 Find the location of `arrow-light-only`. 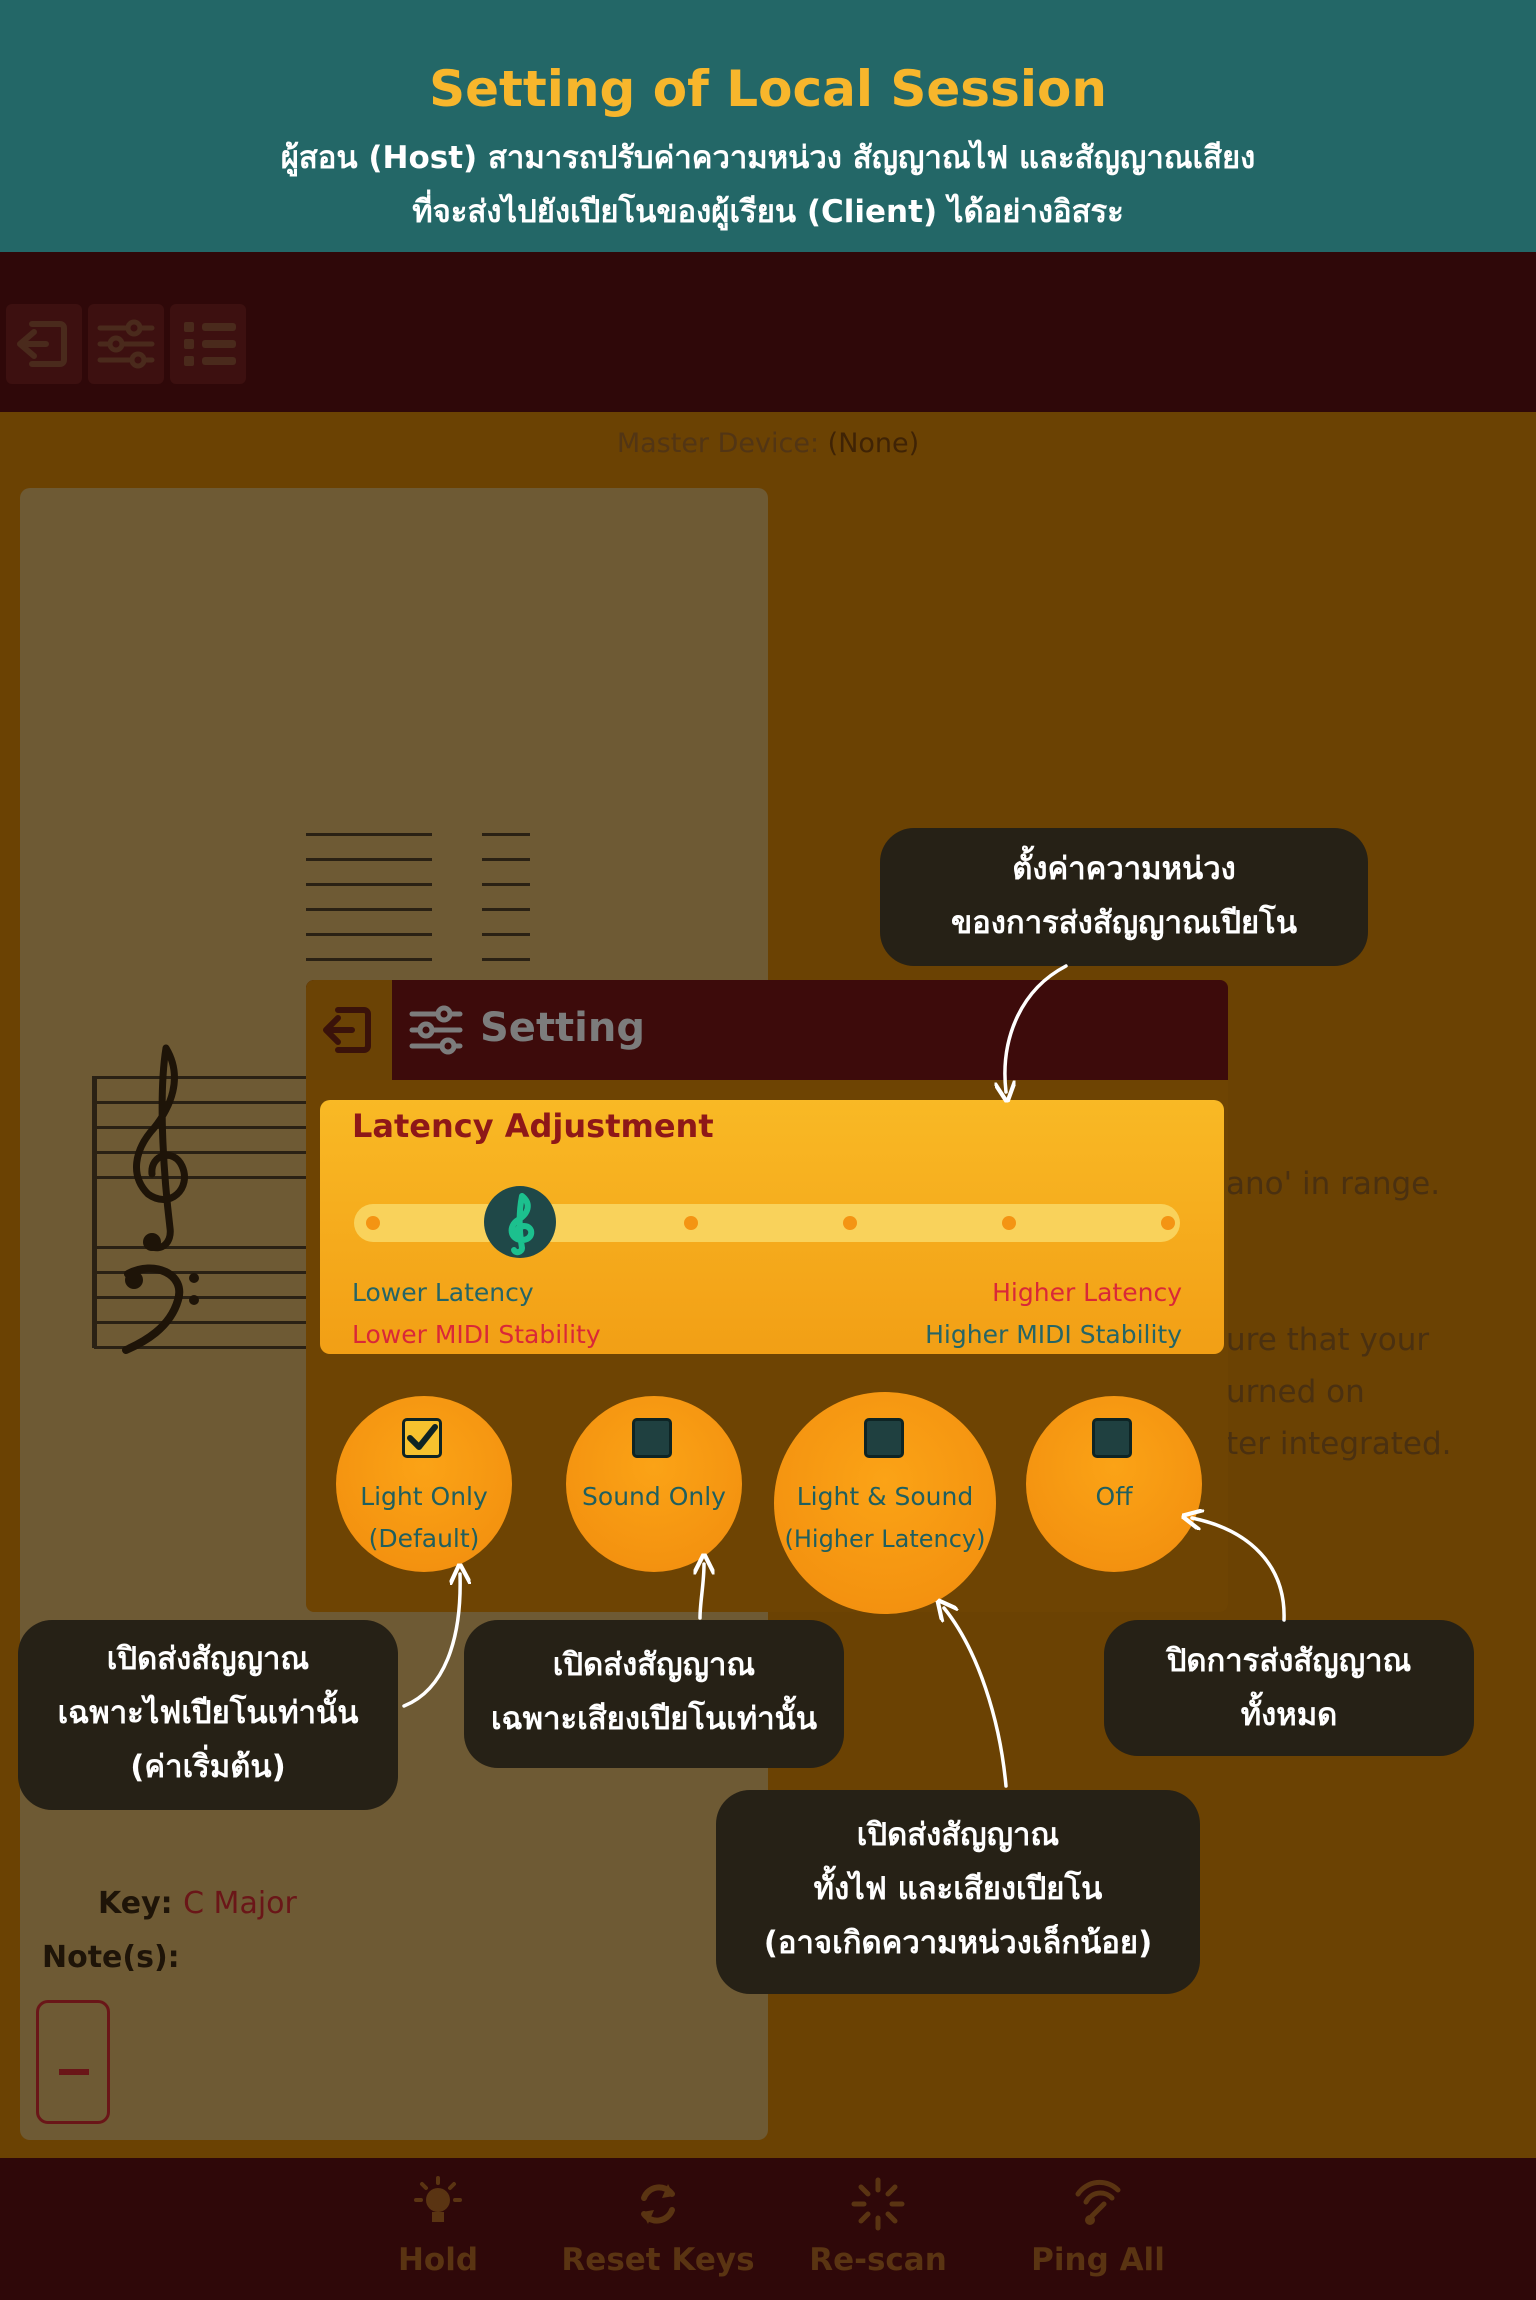

arrow-light-only is located at coordinates (431, 1641).